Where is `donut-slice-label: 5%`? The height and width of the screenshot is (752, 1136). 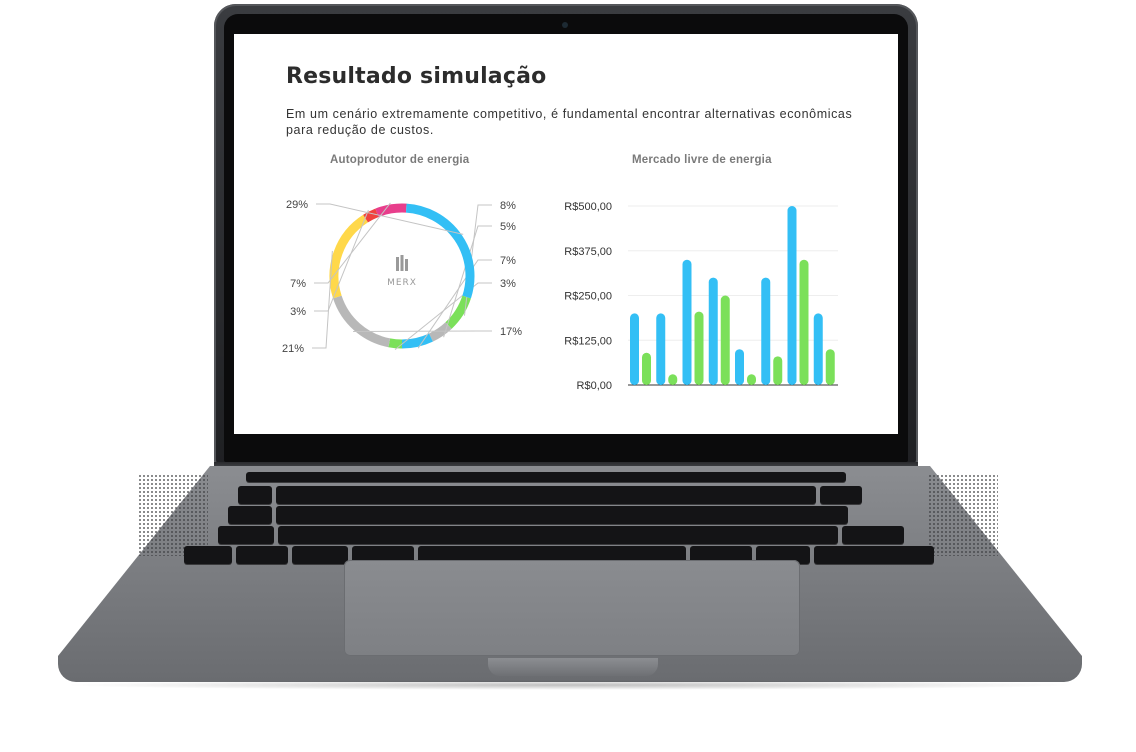
donut-slice-label: 5% is located at coordinates (508, 227).